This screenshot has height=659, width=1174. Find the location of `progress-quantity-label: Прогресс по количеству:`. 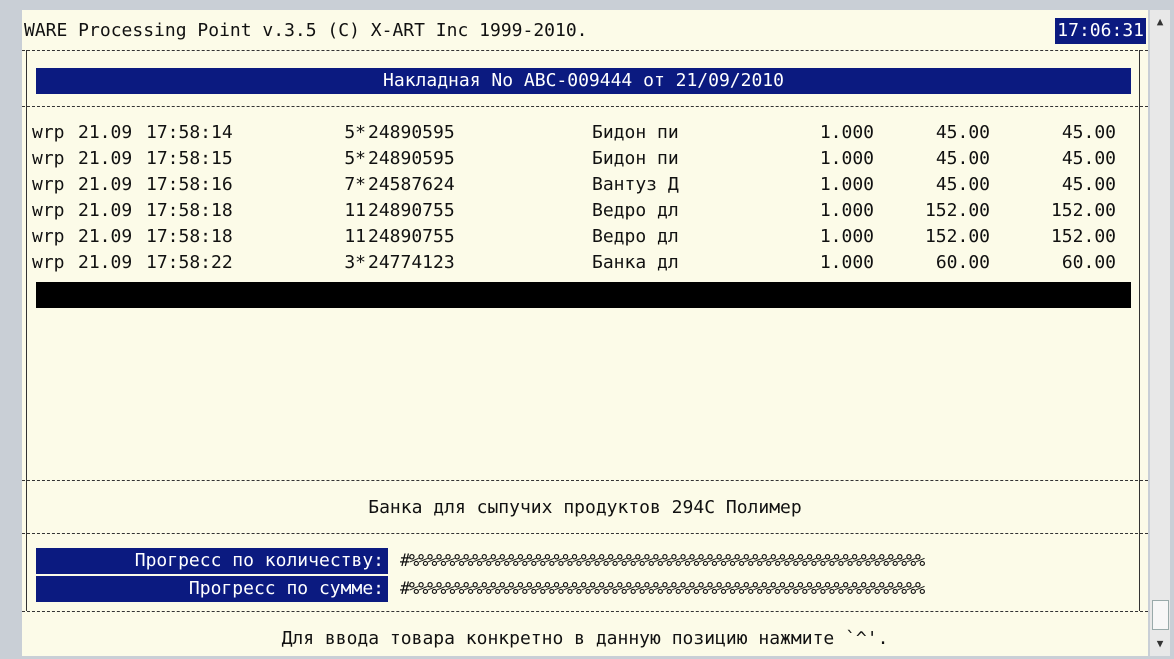

progress-quantity-label: Прогресс по количеству: is located at coordinates (212, 561).